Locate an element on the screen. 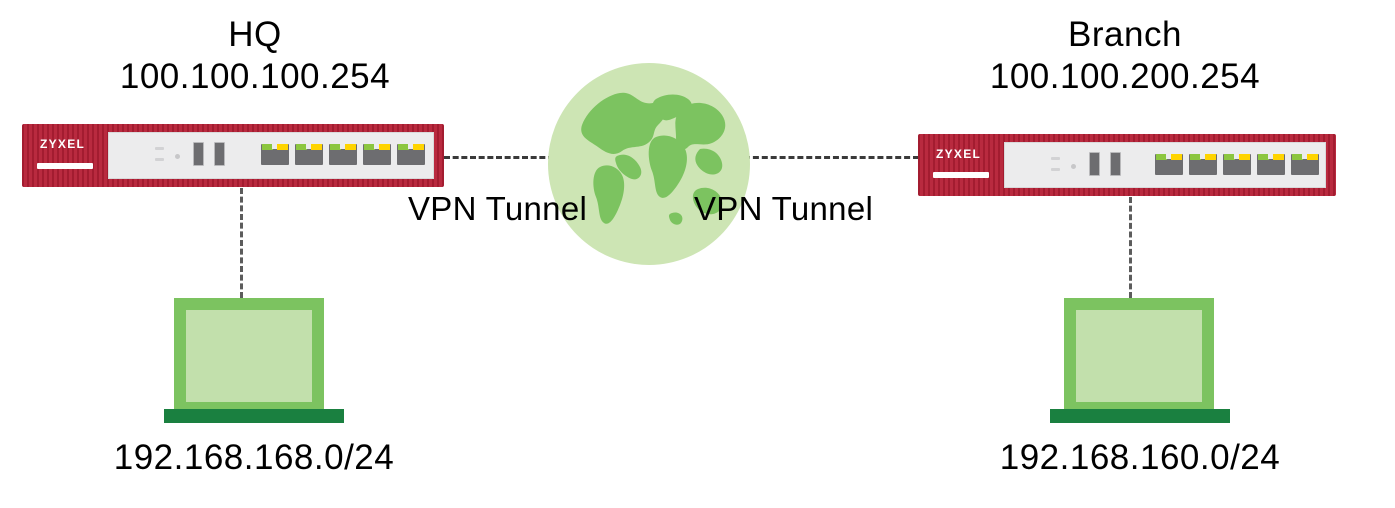 The height and width of the screenshot is (508, 1395). hq-front-panel is located at coordinates (271, 155).